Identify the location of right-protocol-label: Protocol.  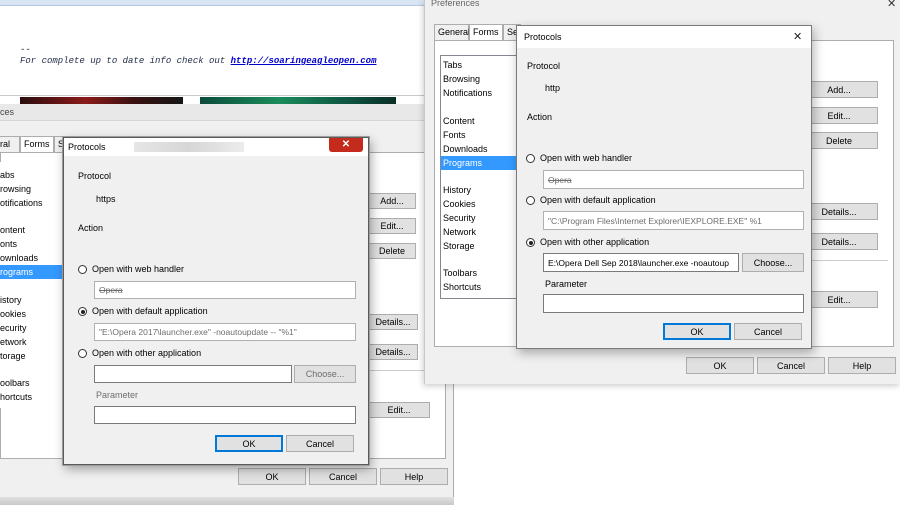
(544, 66).